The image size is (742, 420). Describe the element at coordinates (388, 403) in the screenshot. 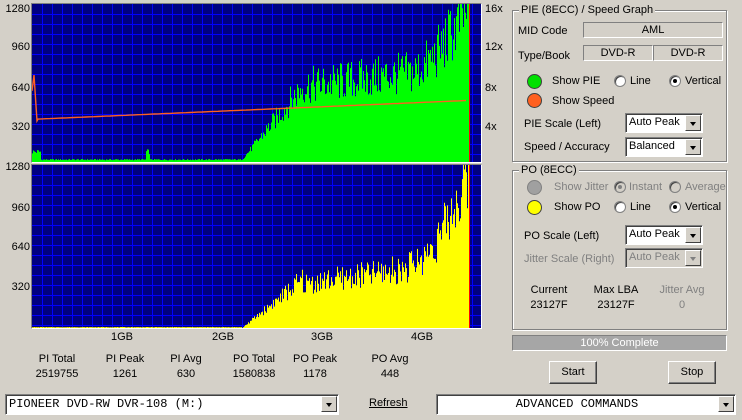

I see `refresh-link: Refresh` at that location.